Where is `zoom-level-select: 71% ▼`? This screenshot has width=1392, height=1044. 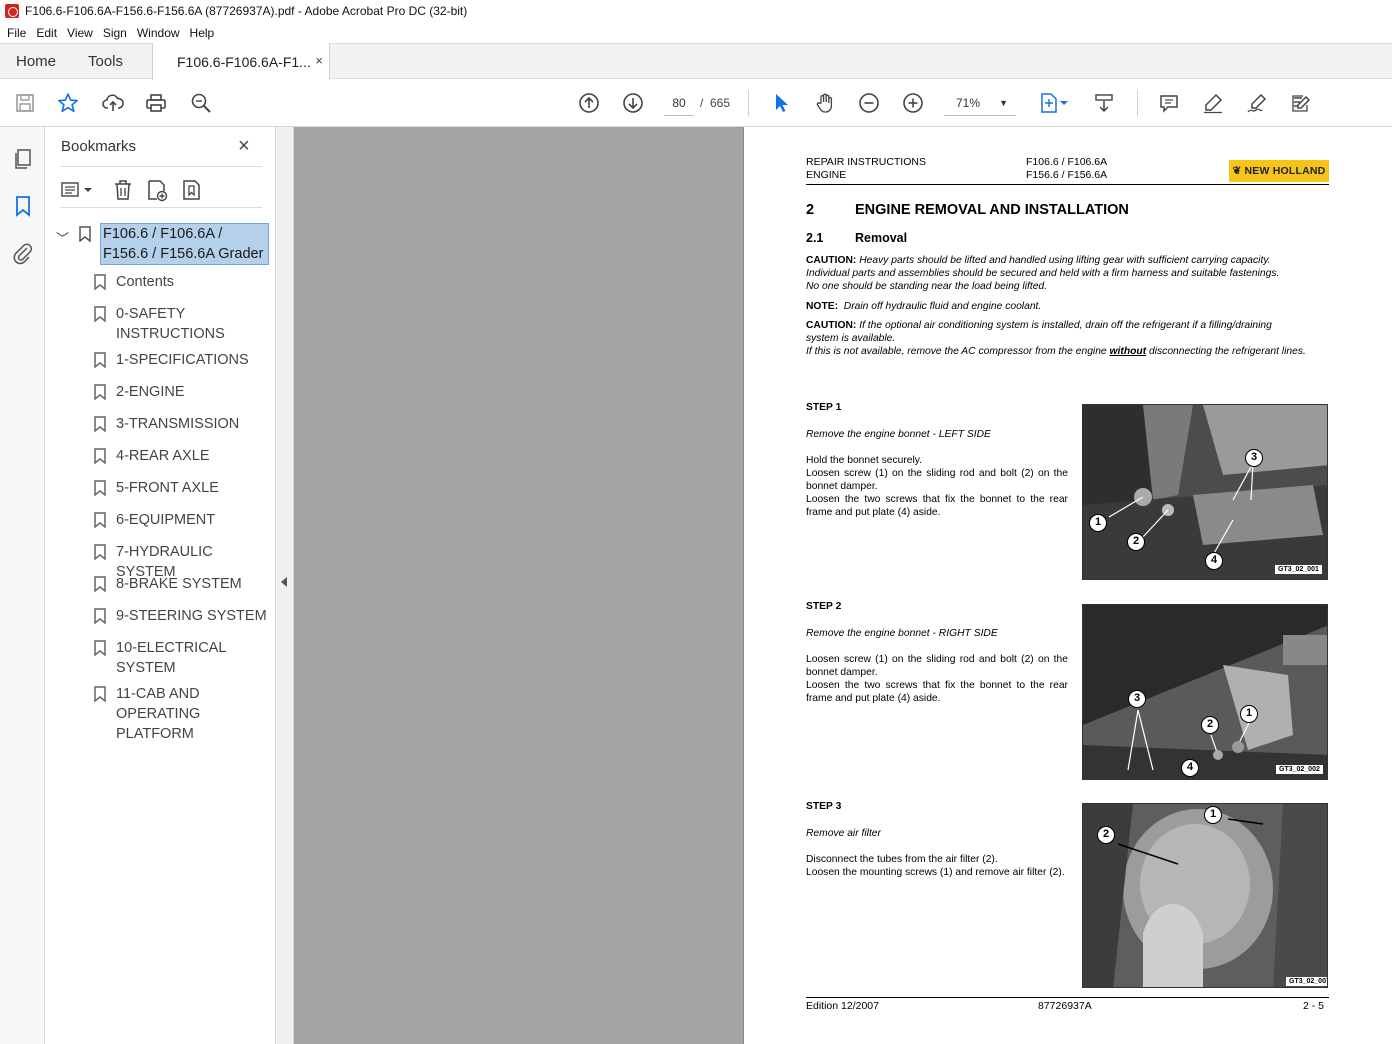 zoom-level-select: 71% ▼ is located at coordinates (980, 103).